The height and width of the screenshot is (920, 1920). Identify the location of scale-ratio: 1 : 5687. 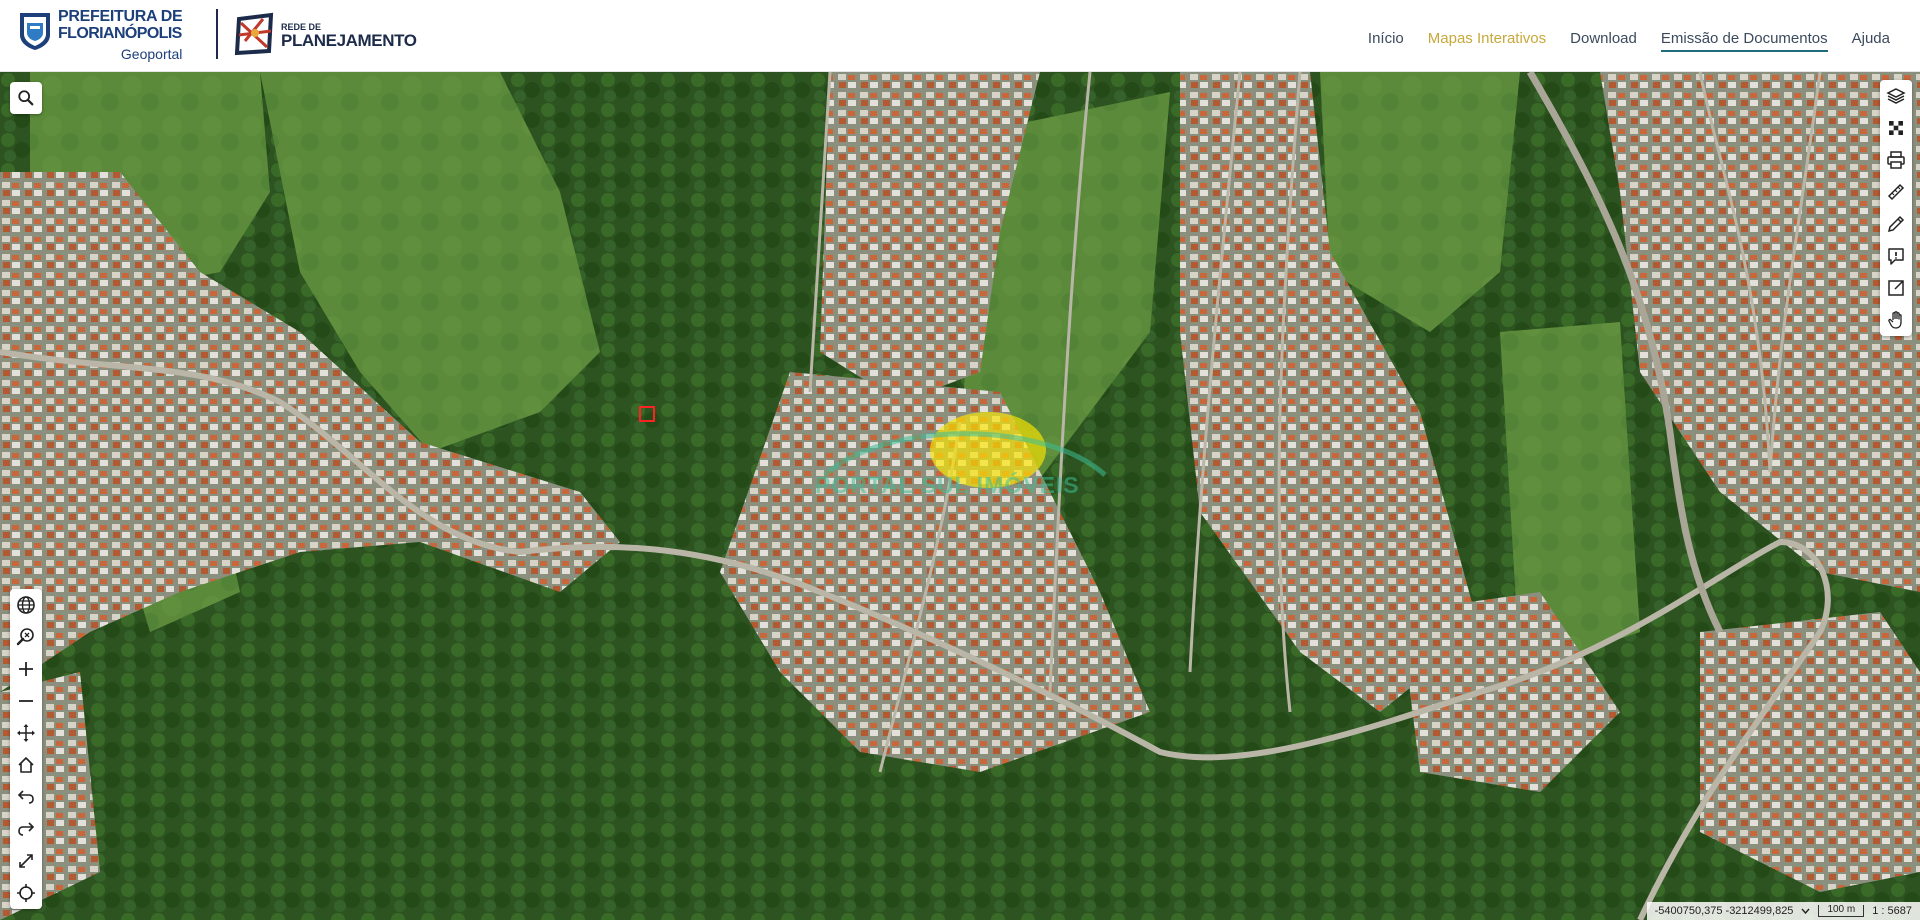
(1892, 911).